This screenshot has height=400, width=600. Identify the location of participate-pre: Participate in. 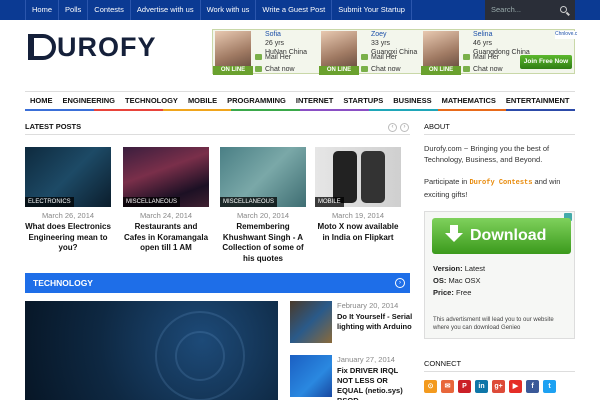
(447, 181).